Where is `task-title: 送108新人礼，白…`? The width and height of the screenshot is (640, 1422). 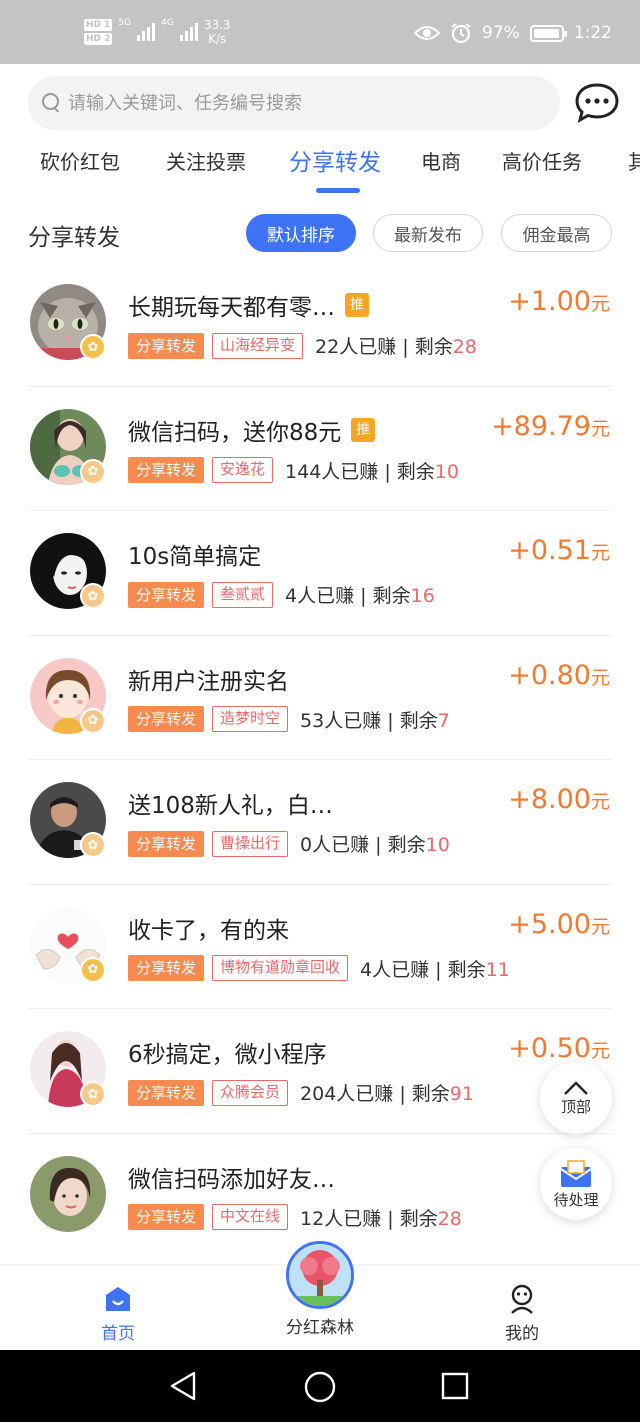
task-title: 送108新人礼，白… is located at coordinates (230, 803).